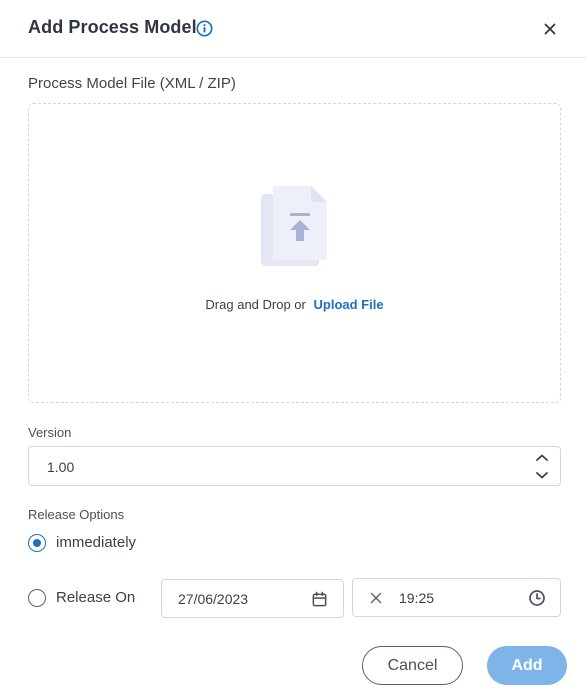 This screenshot has width=586, height=700. What do you see at coordinates (95, 597) in the screenshot?
I see `radio-release-on-label: Release On` at bounding box center [95, 597].